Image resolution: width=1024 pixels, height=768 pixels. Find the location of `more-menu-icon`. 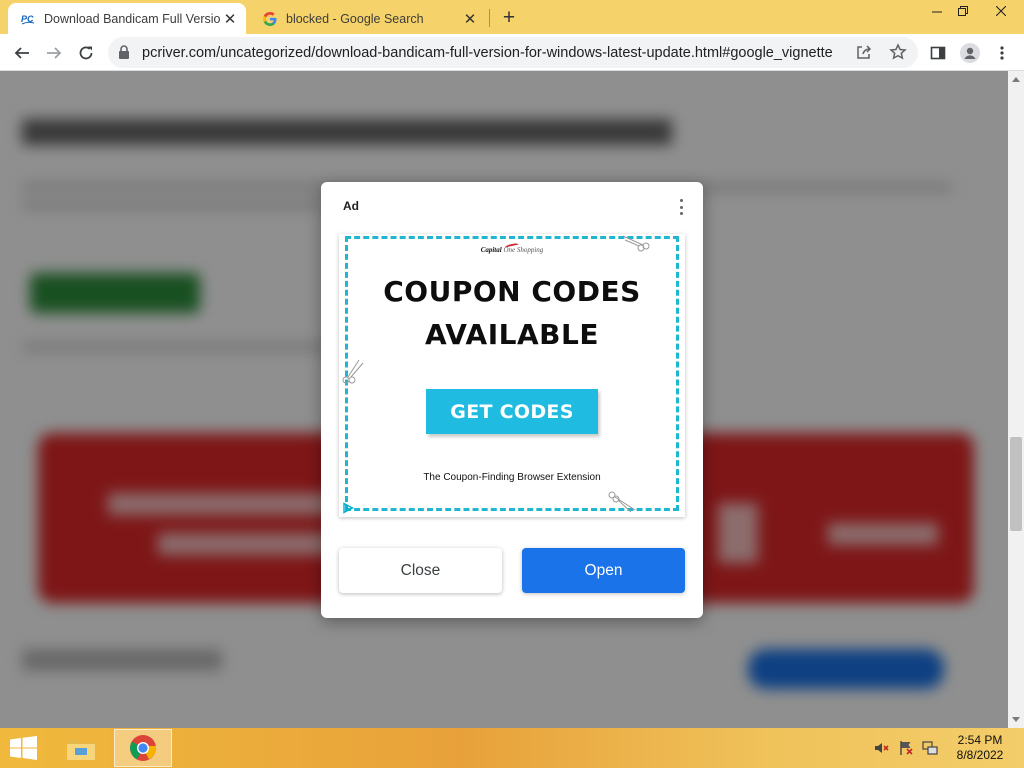

more-menu-icon is located at coordinates (1002, 53).